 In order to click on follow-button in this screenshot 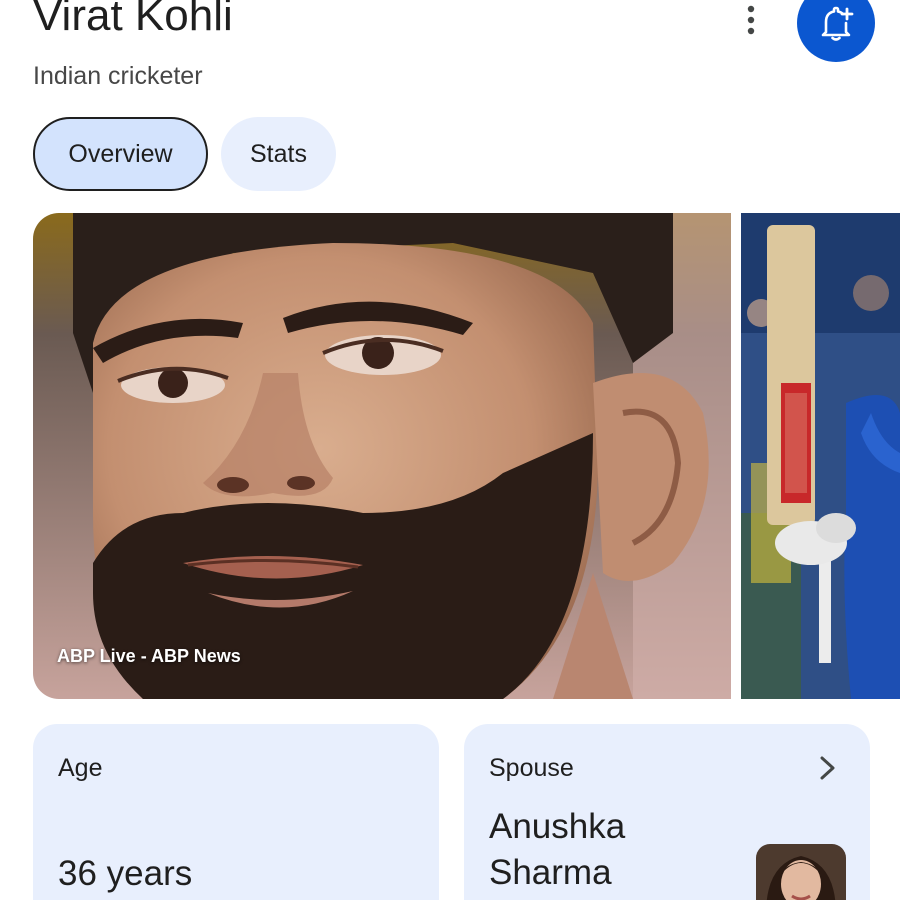, I will do `click(836, 31)`.